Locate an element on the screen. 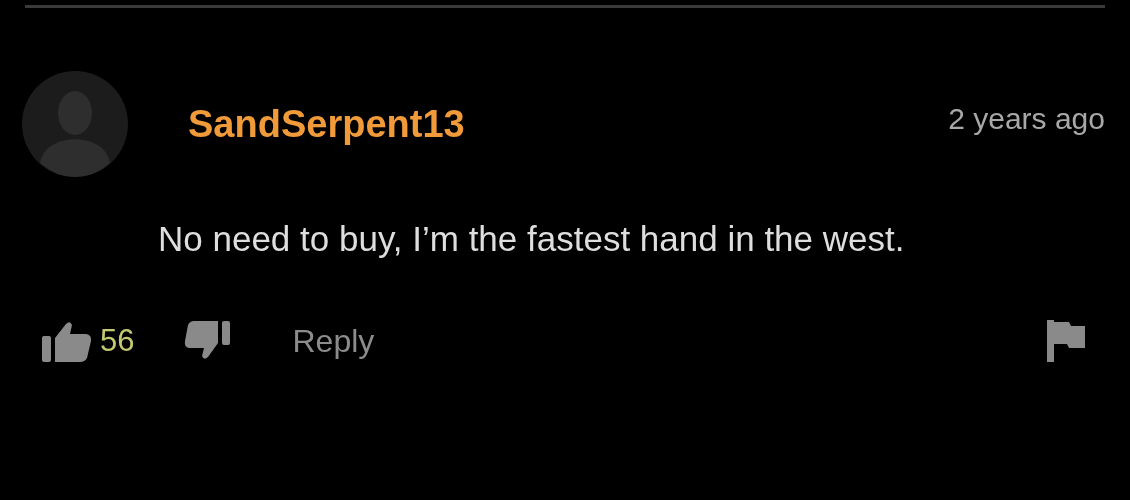 Image resolution: width=1130 pixels, height=500 pixels. like-count: 56 is located at coordinates (117, 340).